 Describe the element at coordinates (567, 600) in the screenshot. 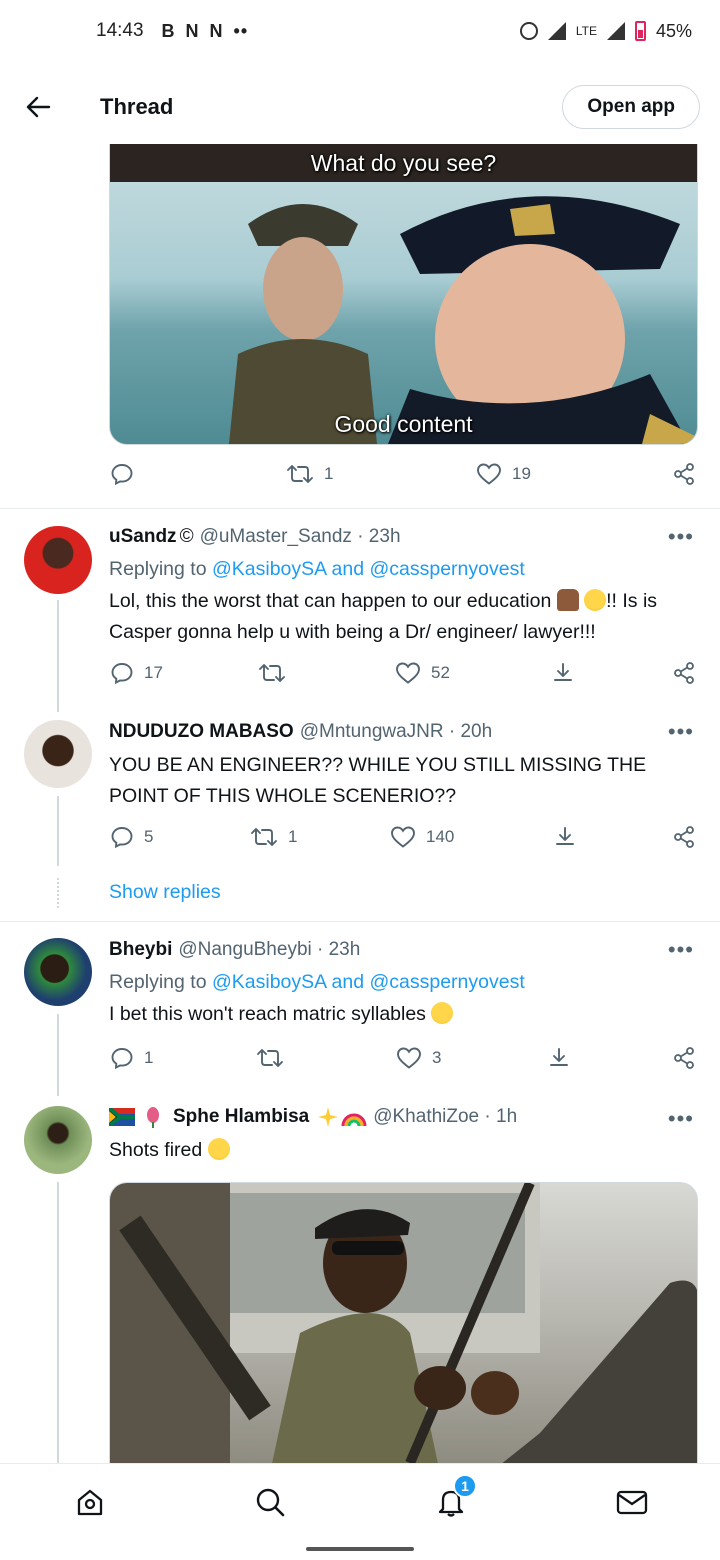

I see `facepalm-emoji-icon` at that location.